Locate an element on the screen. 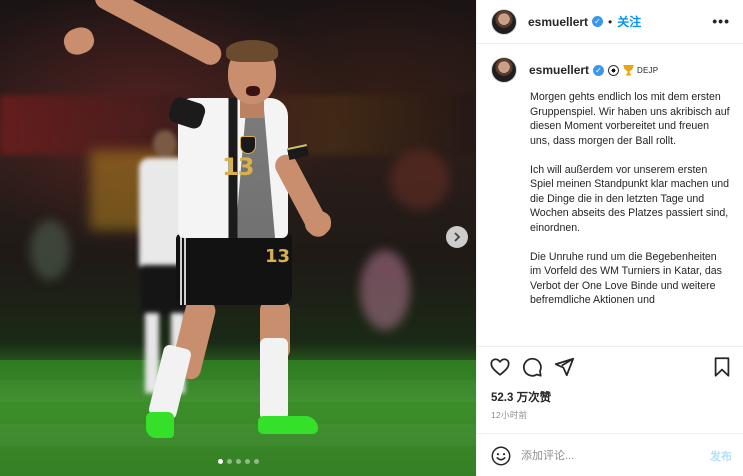  crest-badge is located at coordinates (248, 145).